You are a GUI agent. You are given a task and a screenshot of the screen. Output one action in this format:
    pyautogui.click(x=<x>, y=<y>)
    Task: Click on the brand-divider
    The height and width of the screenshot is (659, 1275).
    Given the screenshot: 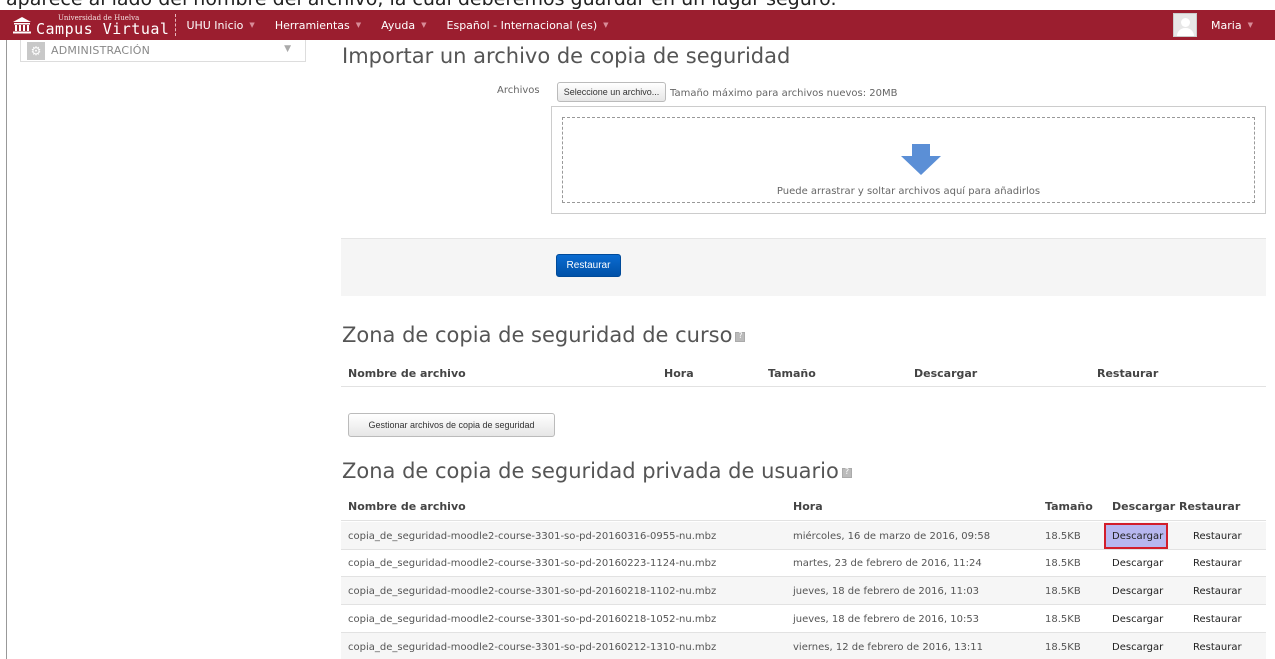 What is the action you would take?
    pyautogui.click(x=176, y=25)
    